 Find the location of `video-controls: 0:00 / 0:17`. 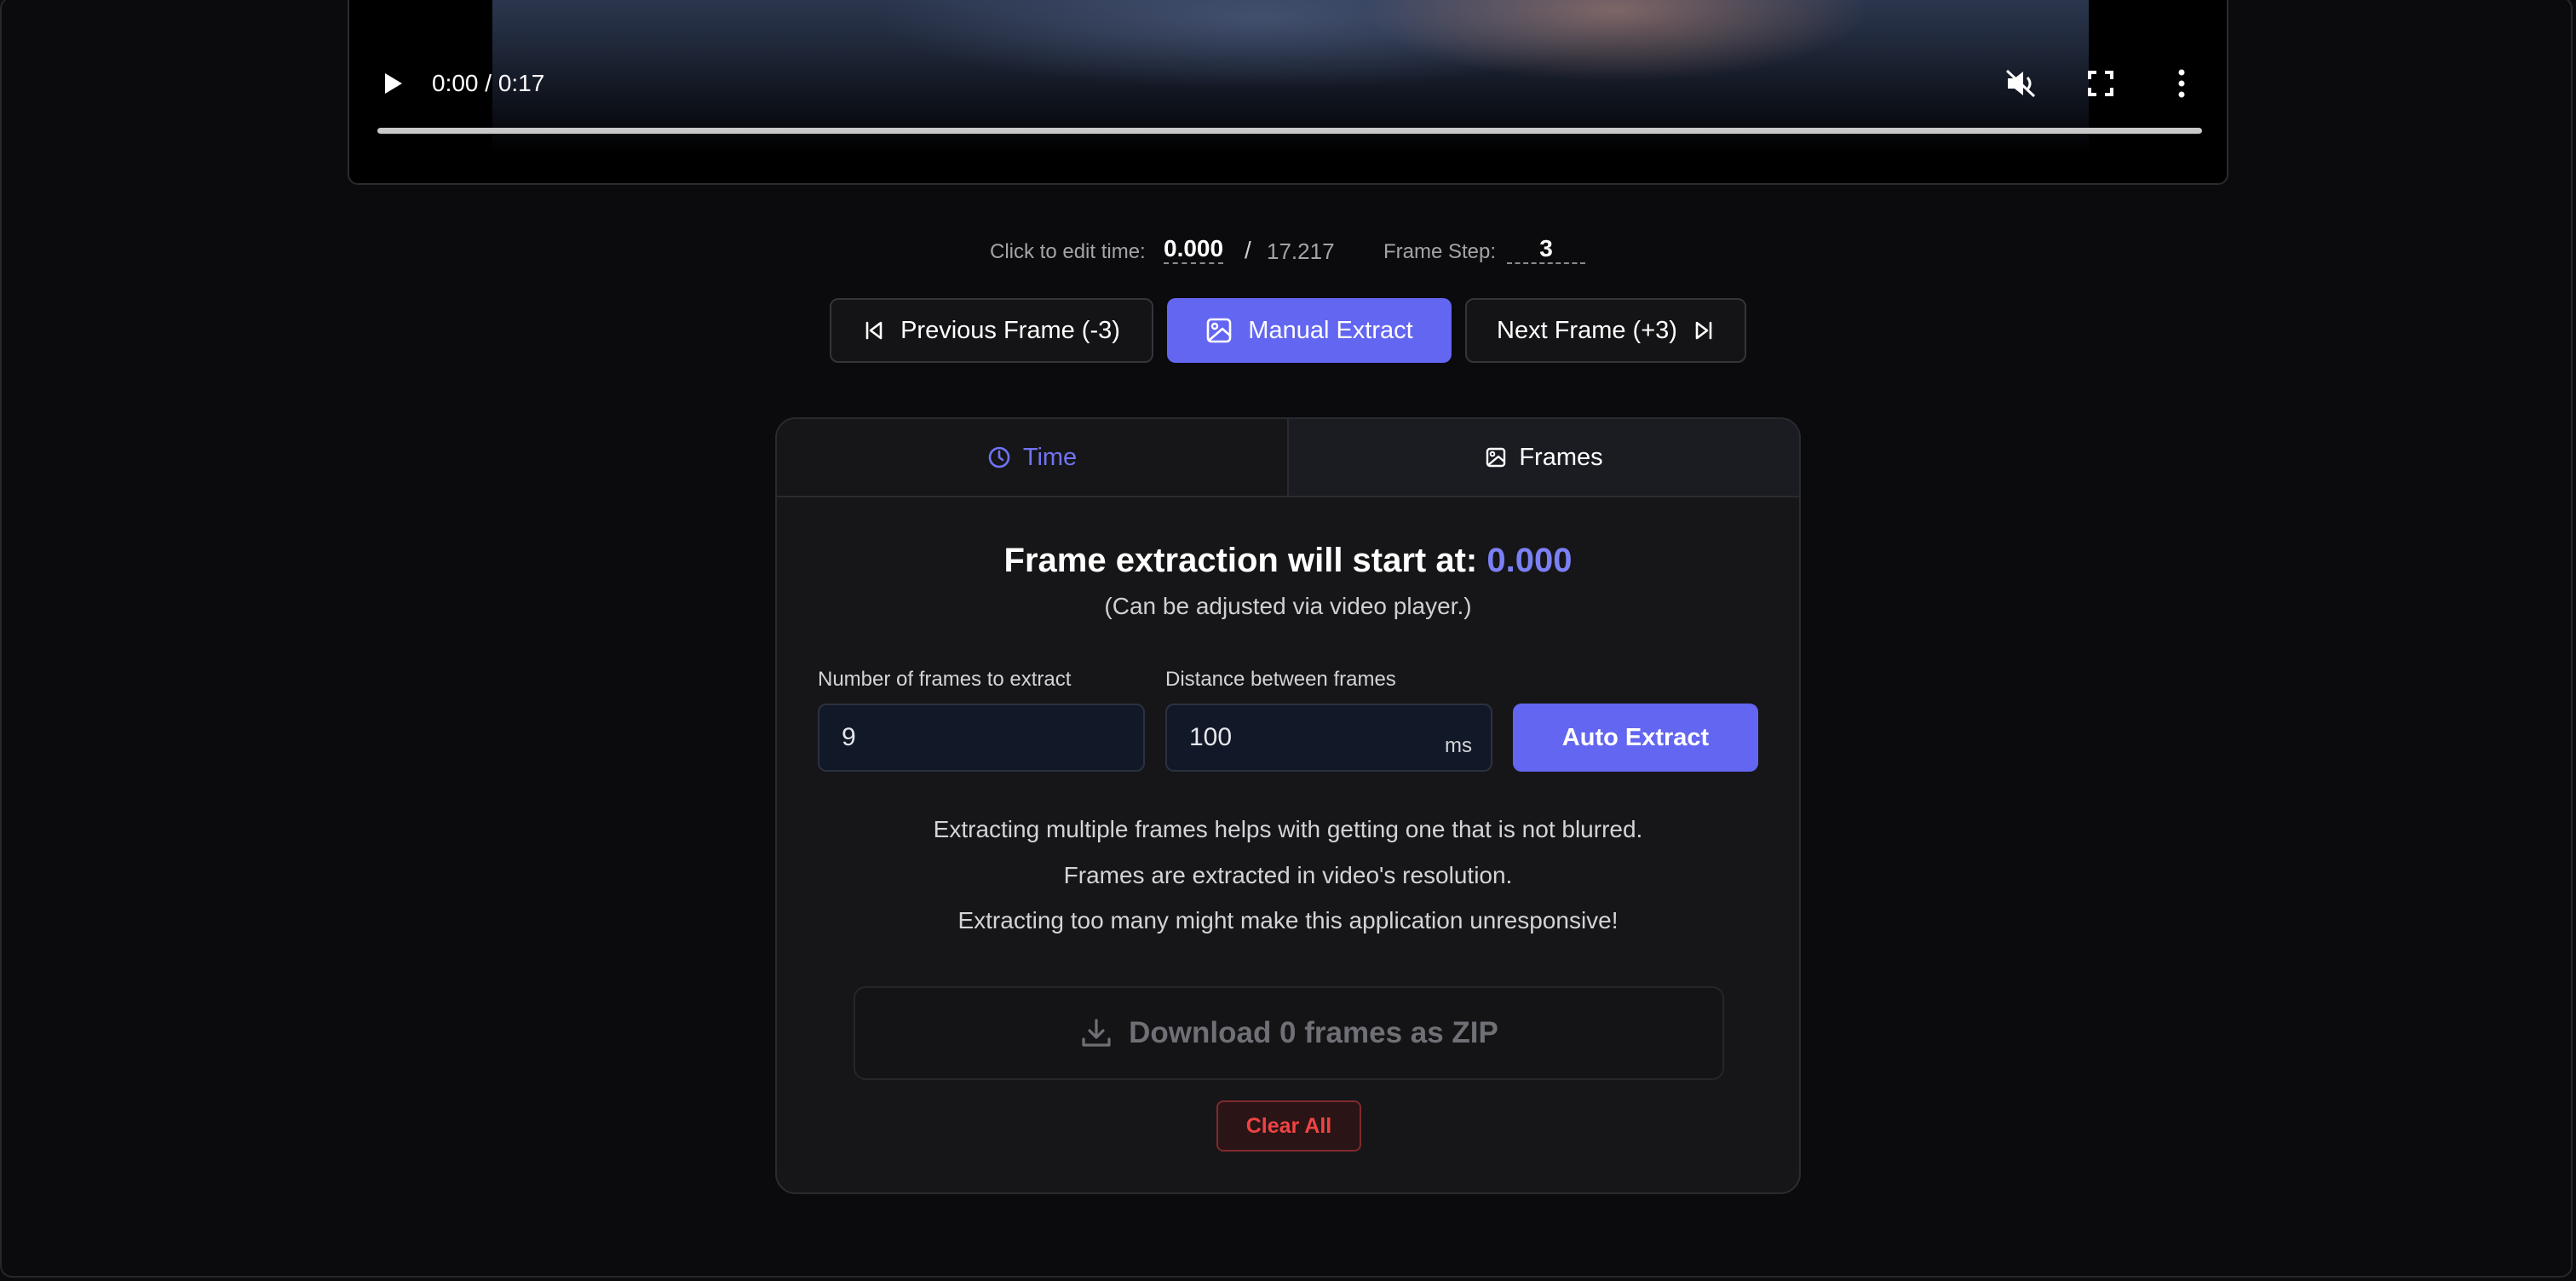

video-controls: 0:00 / 0:17 is located at coordinates (1288, 93).